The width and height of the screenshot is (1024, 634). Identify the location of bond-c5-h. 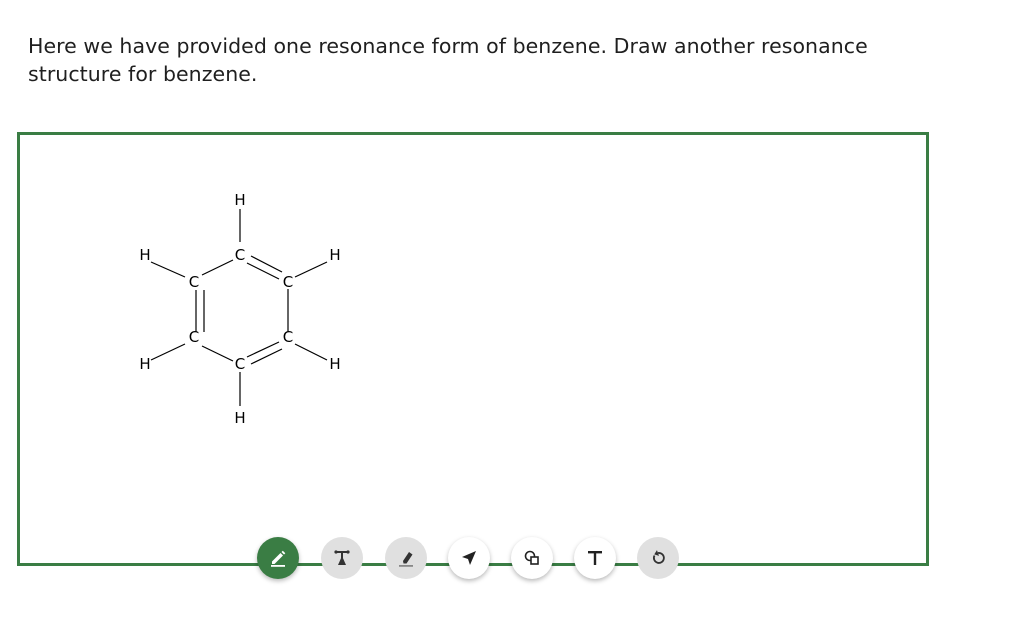
(311, 352).